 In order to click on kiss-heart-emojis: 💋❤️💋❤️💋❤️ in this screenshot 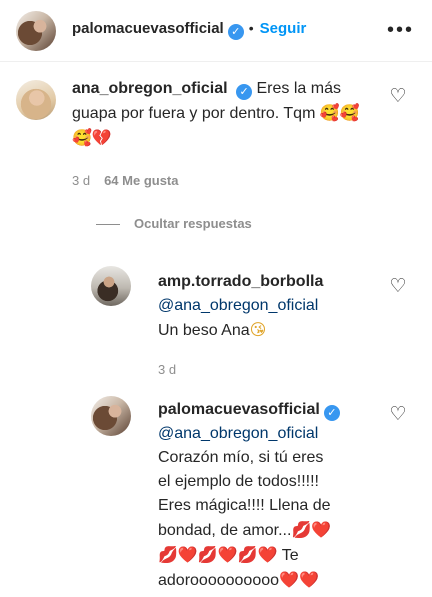, I will do `click(218, 554)`.